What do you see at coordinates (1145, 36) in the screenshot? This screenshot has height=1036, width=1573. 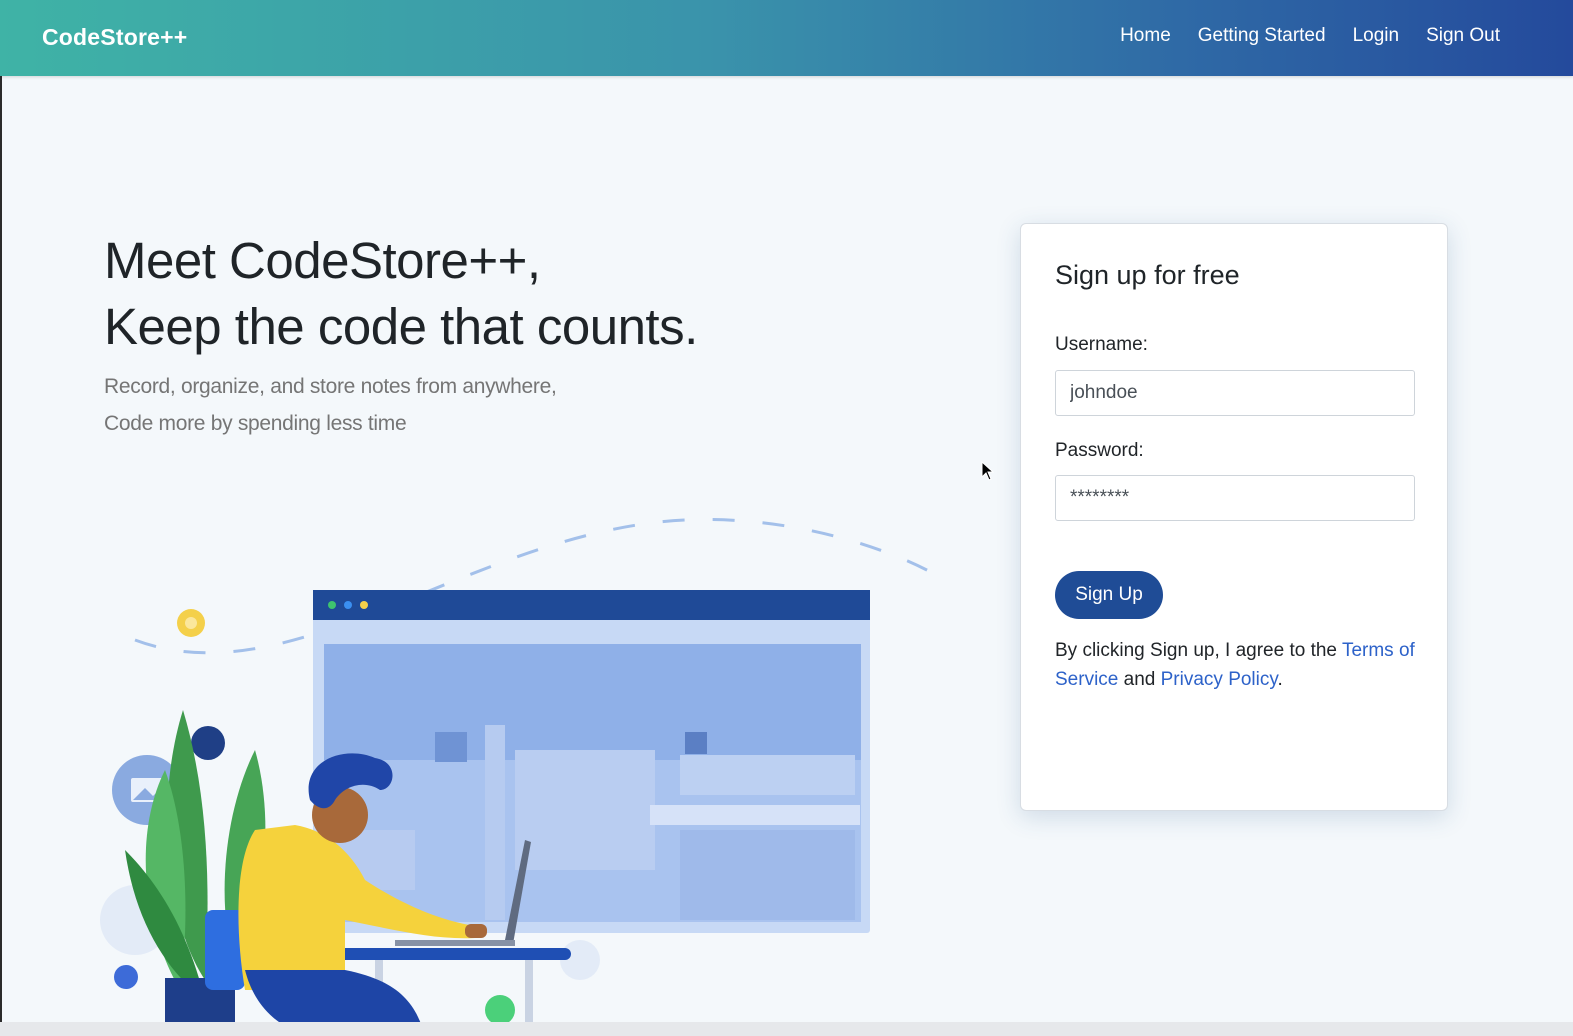 I see `nav-link-home: Home` at bounding box center [1145, 36].